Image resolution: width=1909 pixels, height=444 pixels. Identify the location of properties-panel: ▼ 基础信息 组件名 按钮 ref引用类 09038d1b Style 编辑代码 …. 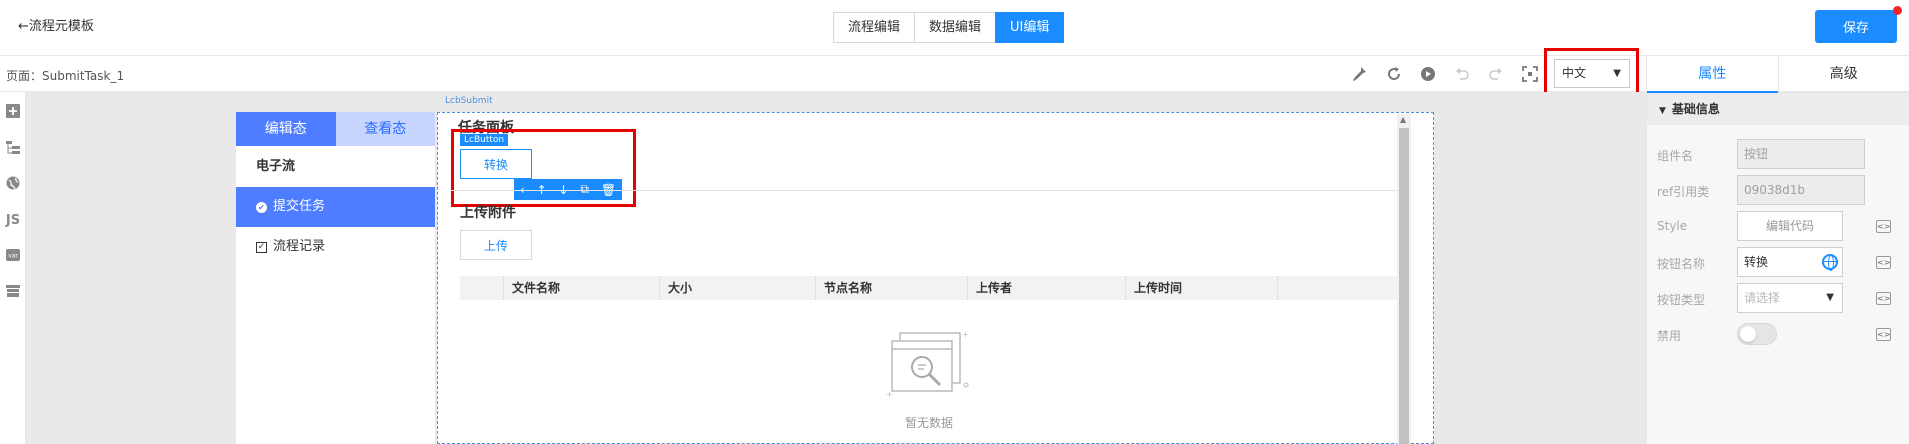
(1777, 268).